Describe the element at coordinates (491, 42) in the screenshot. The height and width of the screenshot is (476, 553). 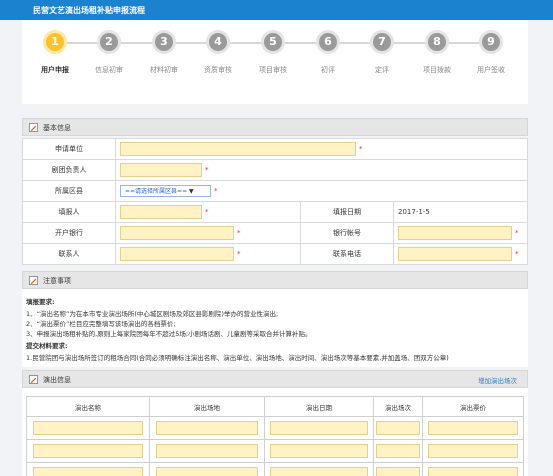
I see `step-9-circle: 9` at that location.